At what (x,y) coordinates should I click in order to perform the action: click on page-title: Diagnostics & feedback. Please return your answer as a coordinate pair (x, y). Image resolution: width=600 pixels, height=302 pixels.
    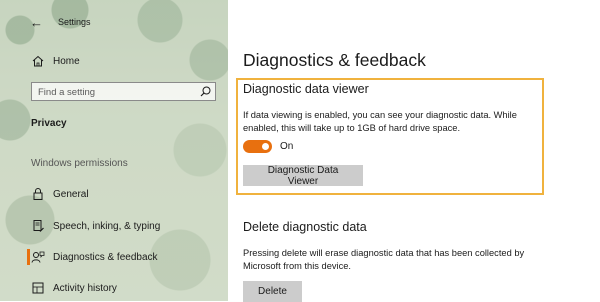
    Looking at the image, I should click on (334, 60).